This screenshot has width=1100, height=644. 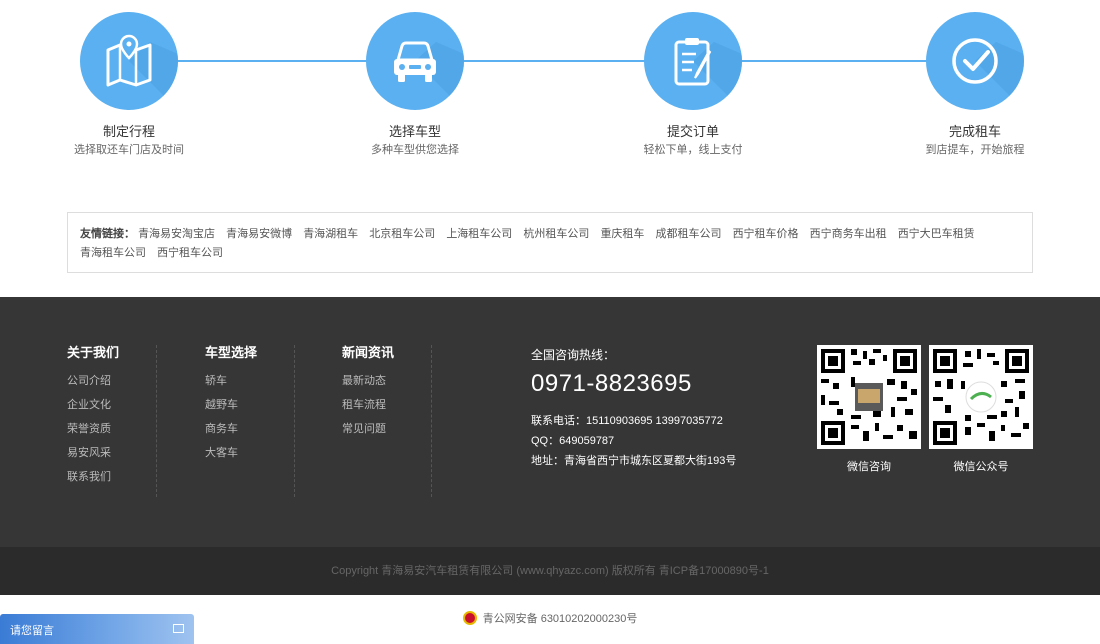 What do you see at coordinates (111, 381) in the screenshot?
I see `footer-link: 公司介绍` at bounding box center [111, 381].